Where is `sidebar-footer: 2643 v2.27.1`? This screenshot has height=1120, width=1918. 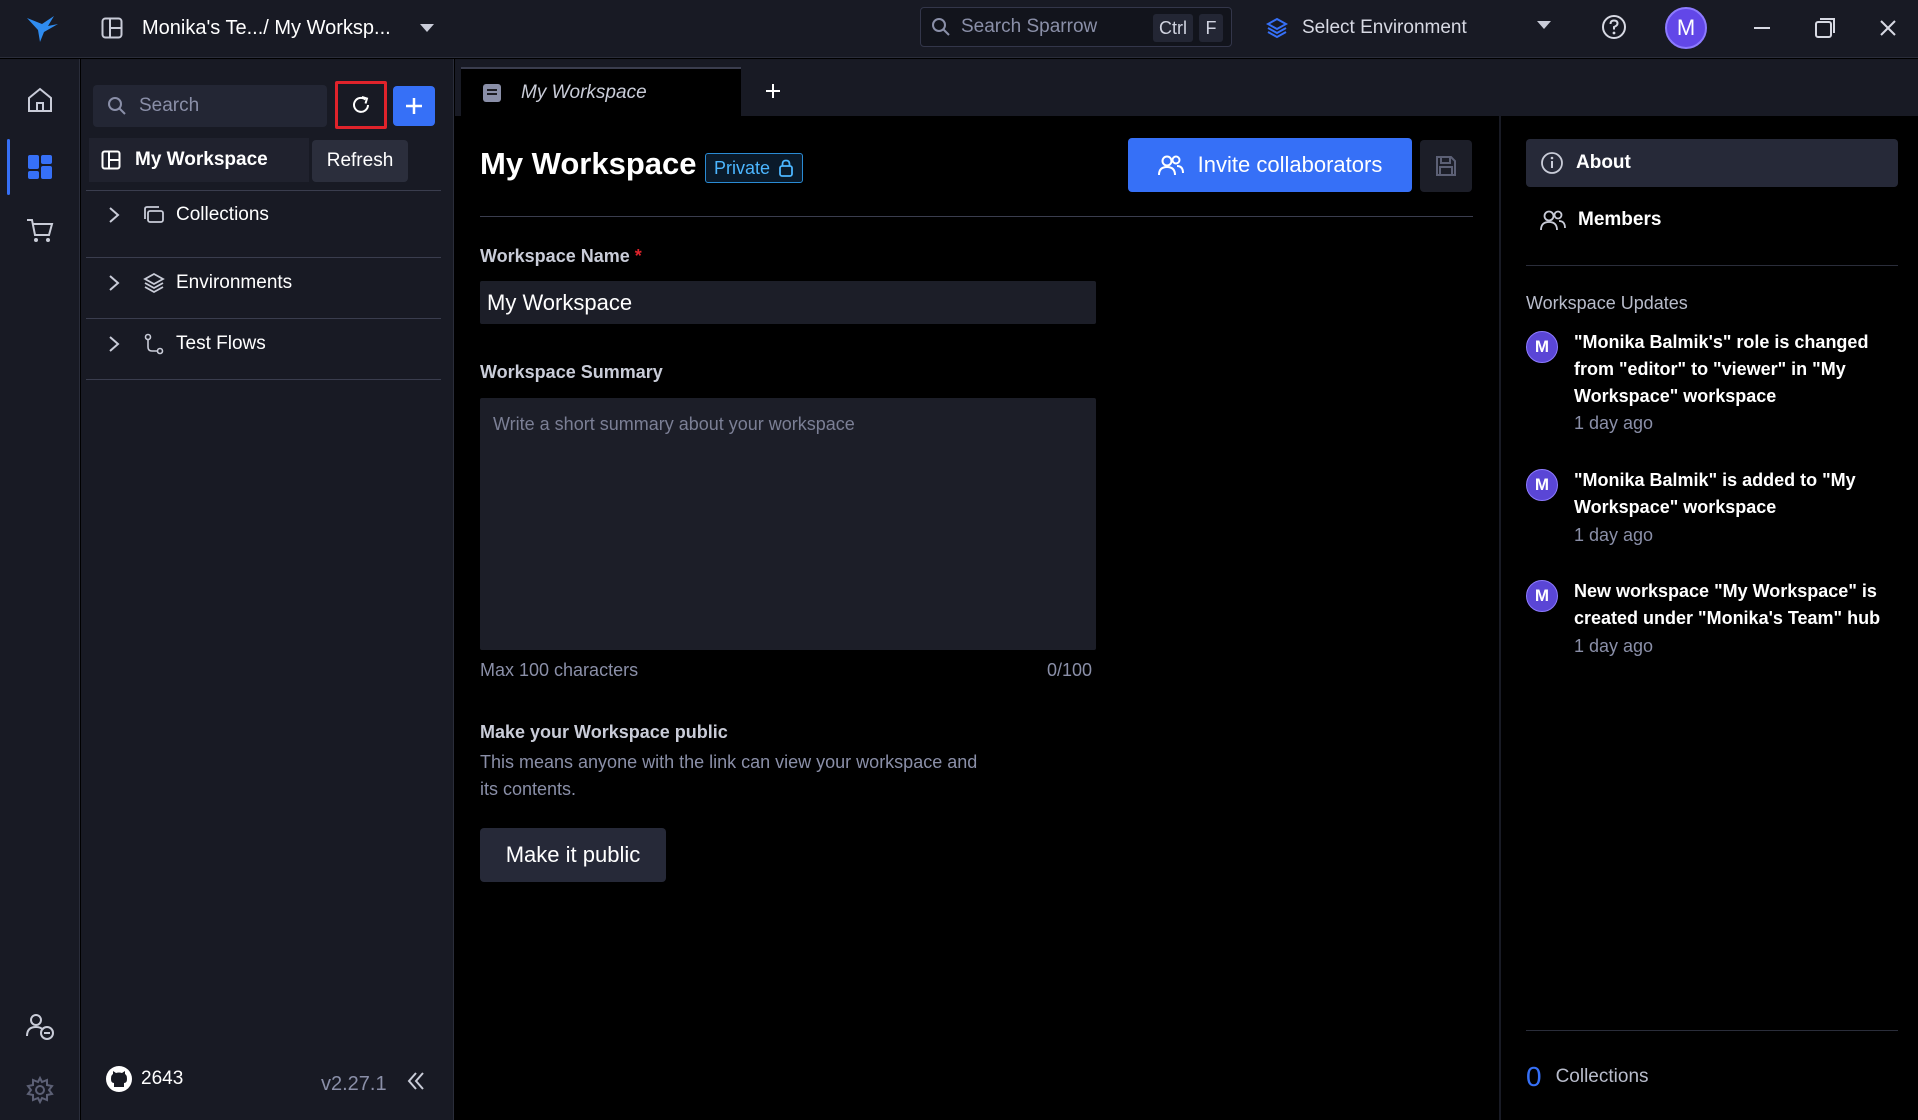 sidebar-footer: 2643 v2.27.1 is located at coordinates (267, 1085).